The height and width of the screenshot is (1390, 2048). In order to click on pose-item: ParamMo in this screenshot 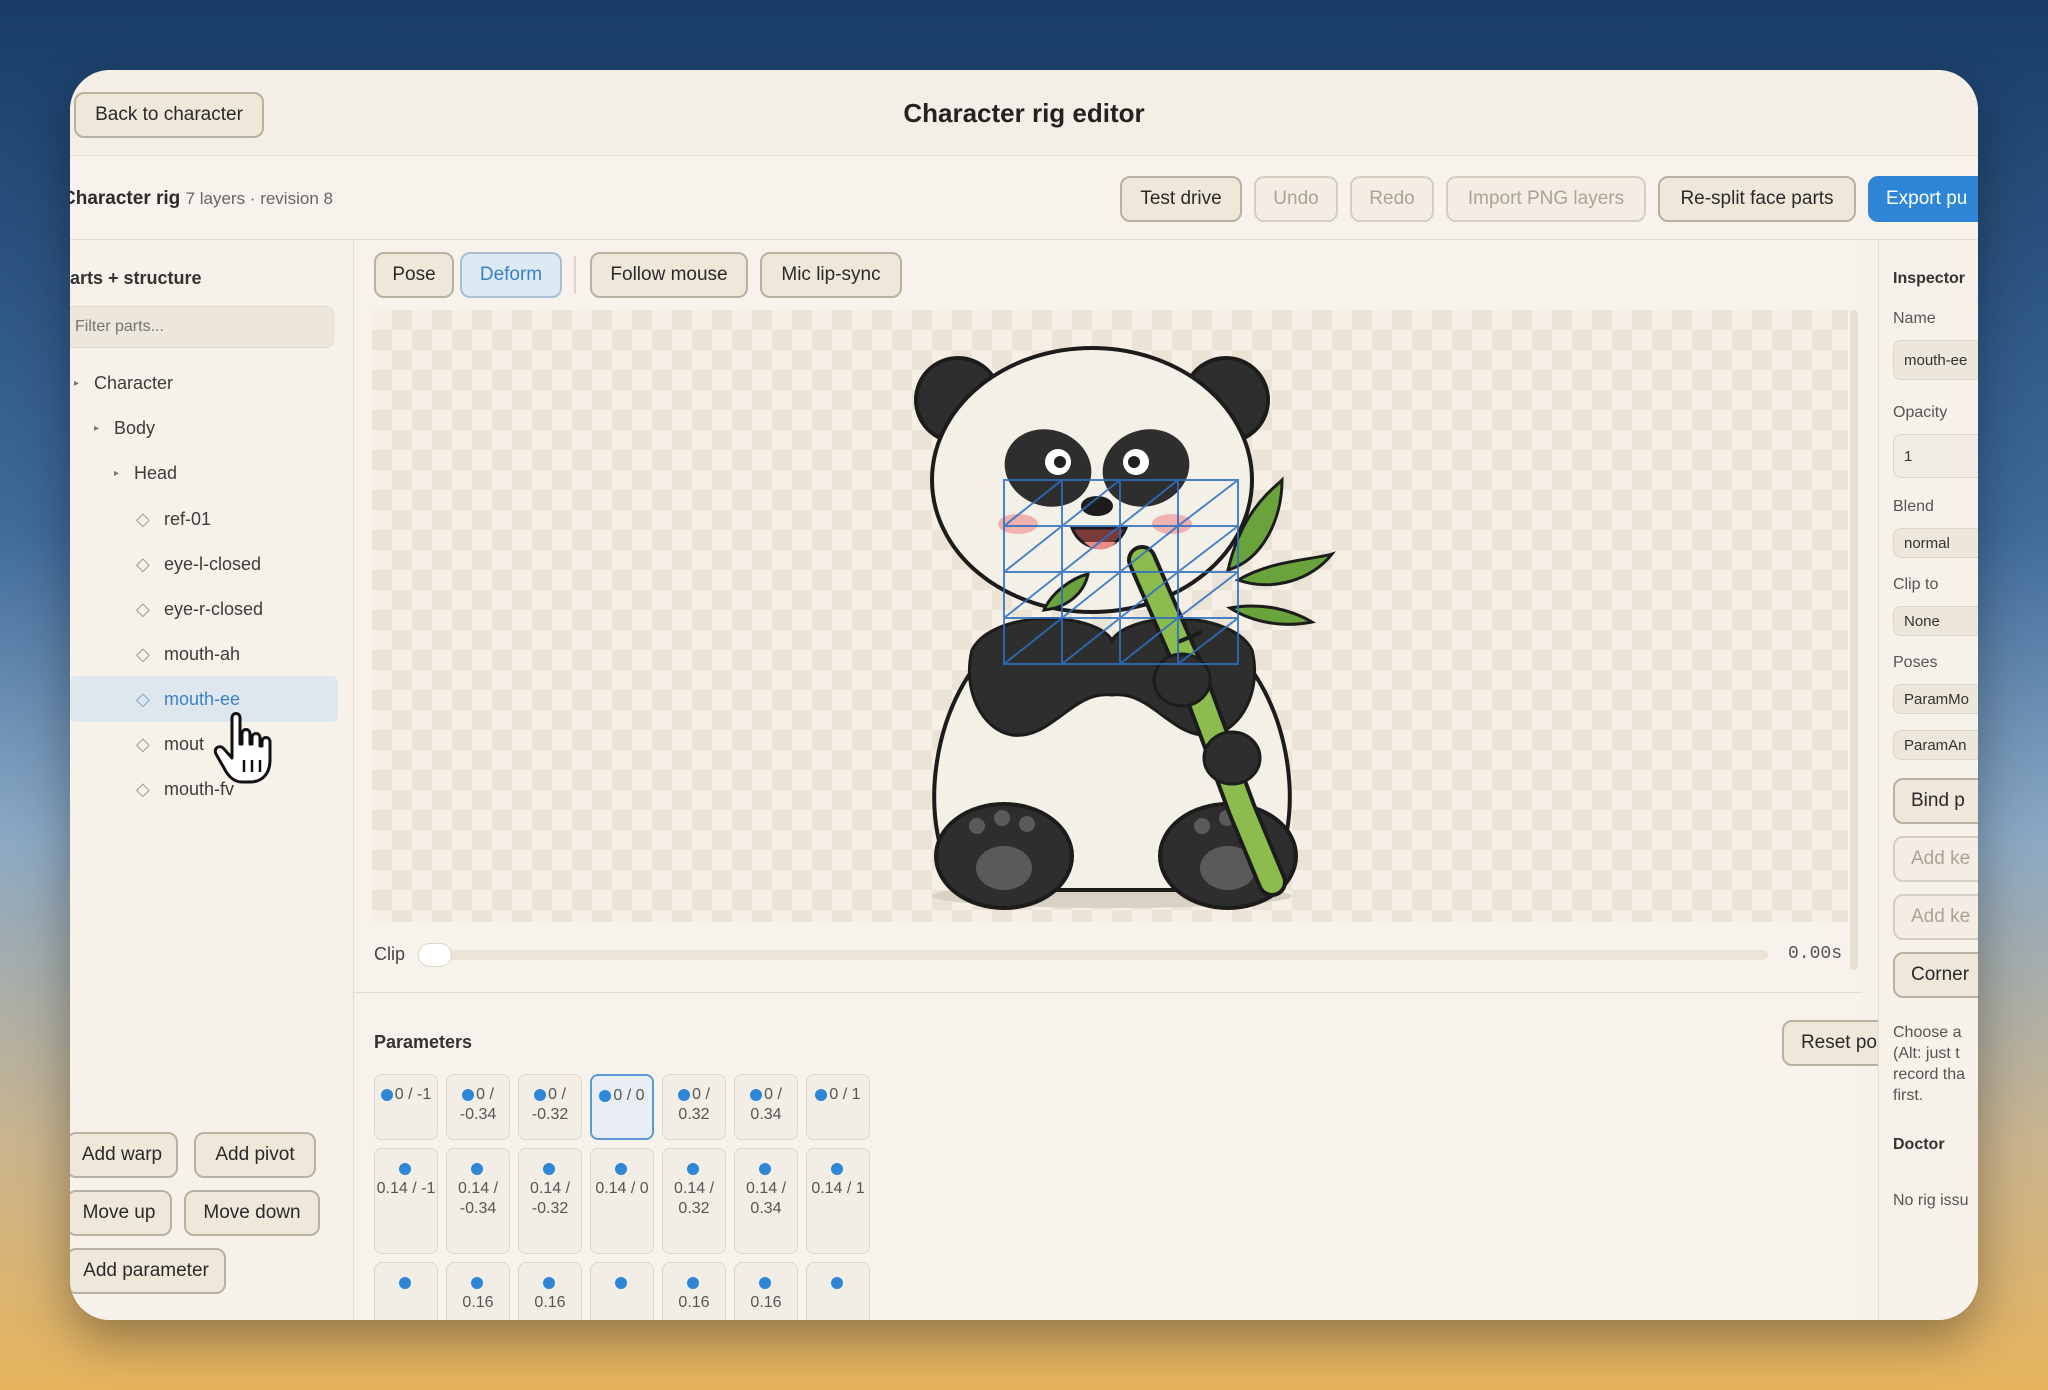, I will do `click(1935, 699)`.